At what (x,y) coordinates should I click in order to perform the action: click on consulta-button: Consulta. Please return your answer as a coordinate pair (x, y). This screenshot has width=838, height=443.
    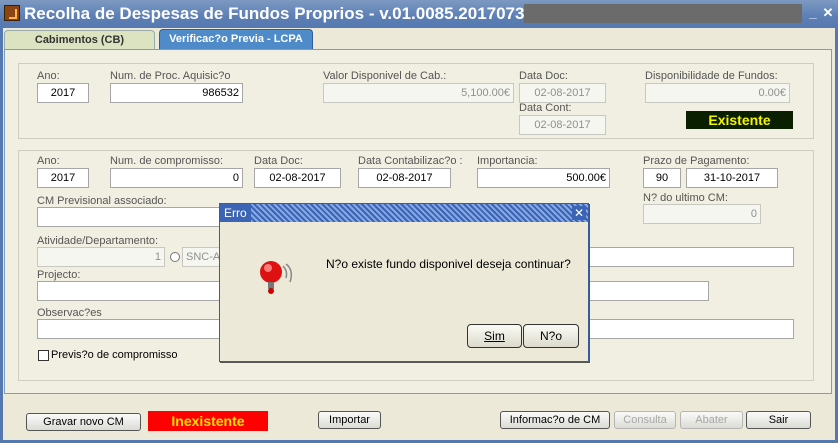
    Looking at the image, I should click on (645, 420).